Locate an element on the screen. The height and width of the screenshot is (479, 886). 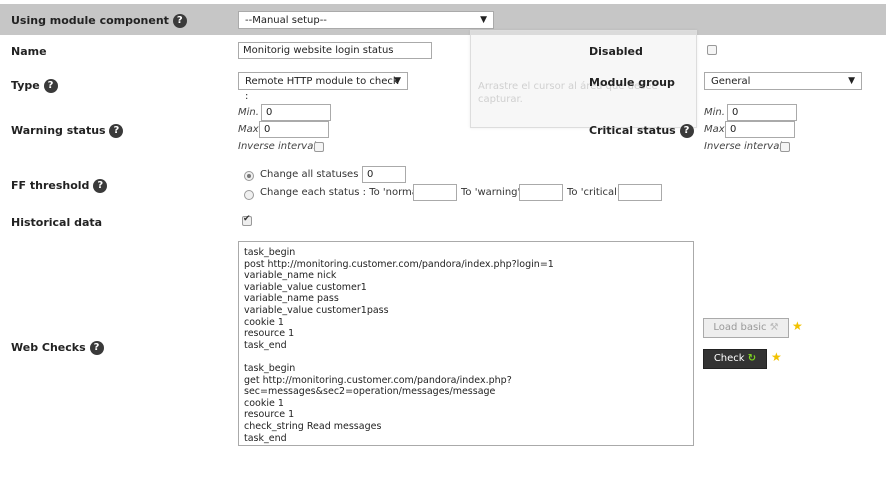
checkmark-icon: ✔ is located at coordinates (247, 219).